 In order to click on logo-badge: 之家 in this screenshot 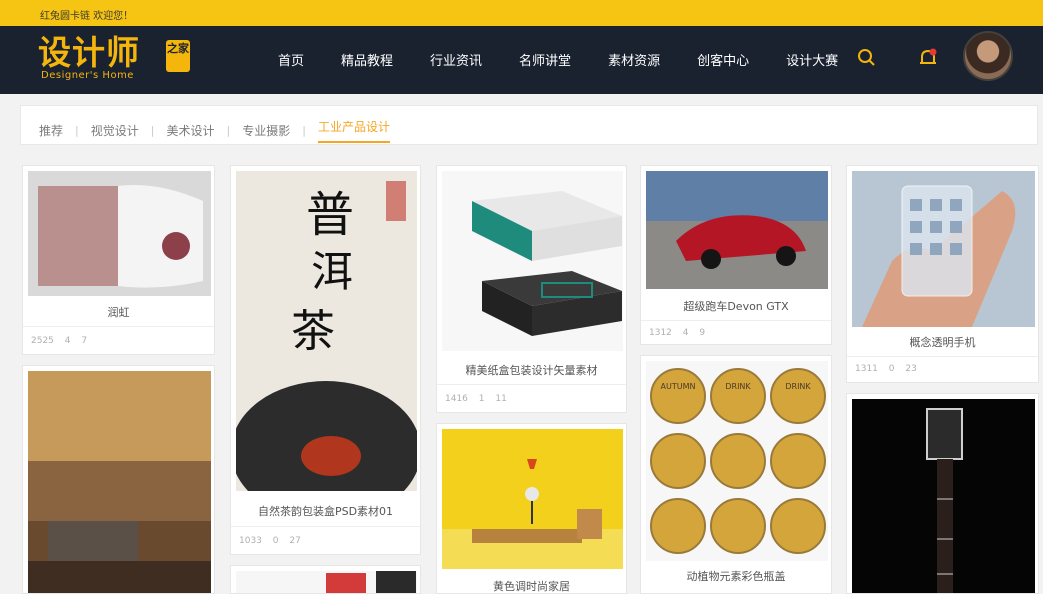, I will do `click(178, 56)`.